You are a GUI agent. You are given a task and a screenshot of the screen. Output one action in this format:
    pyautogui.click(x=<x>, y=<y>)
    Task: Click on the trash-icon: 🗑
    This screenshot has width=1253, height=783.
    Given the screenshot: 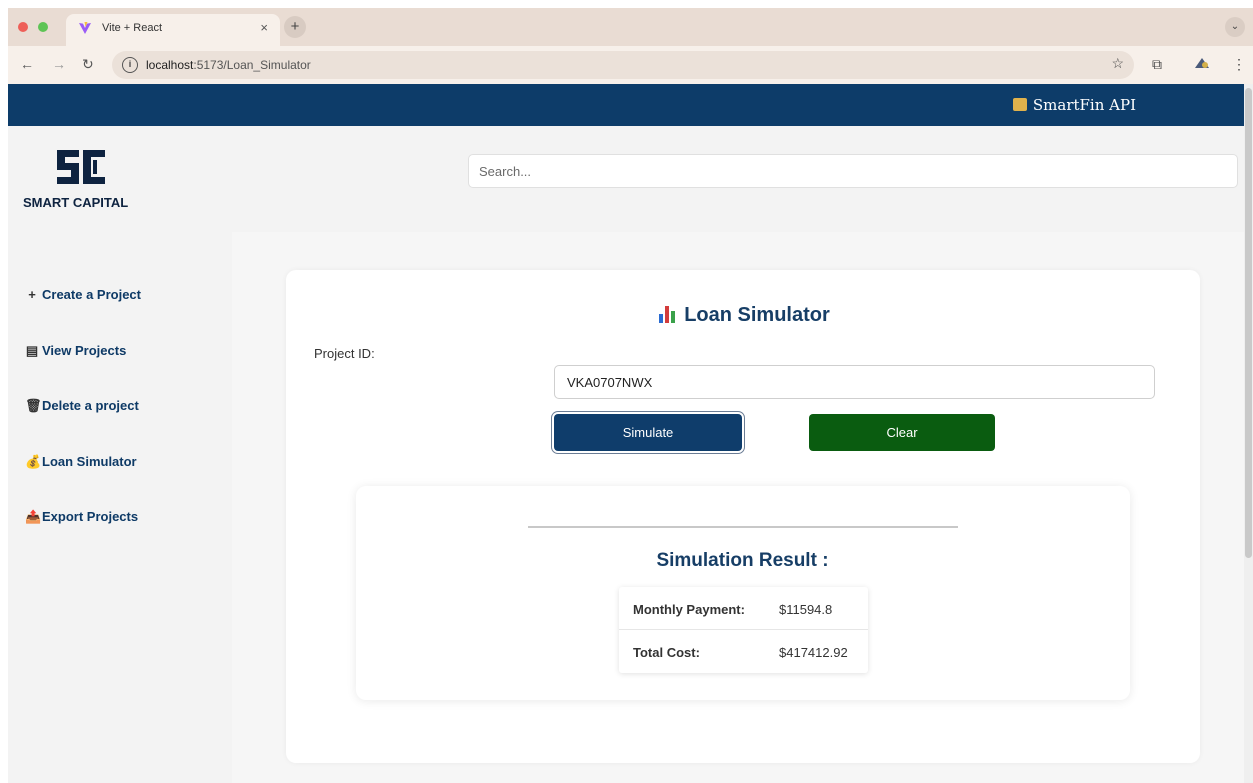 What is the action you would take?
    pyautogui.click(x=33, y=405)
    